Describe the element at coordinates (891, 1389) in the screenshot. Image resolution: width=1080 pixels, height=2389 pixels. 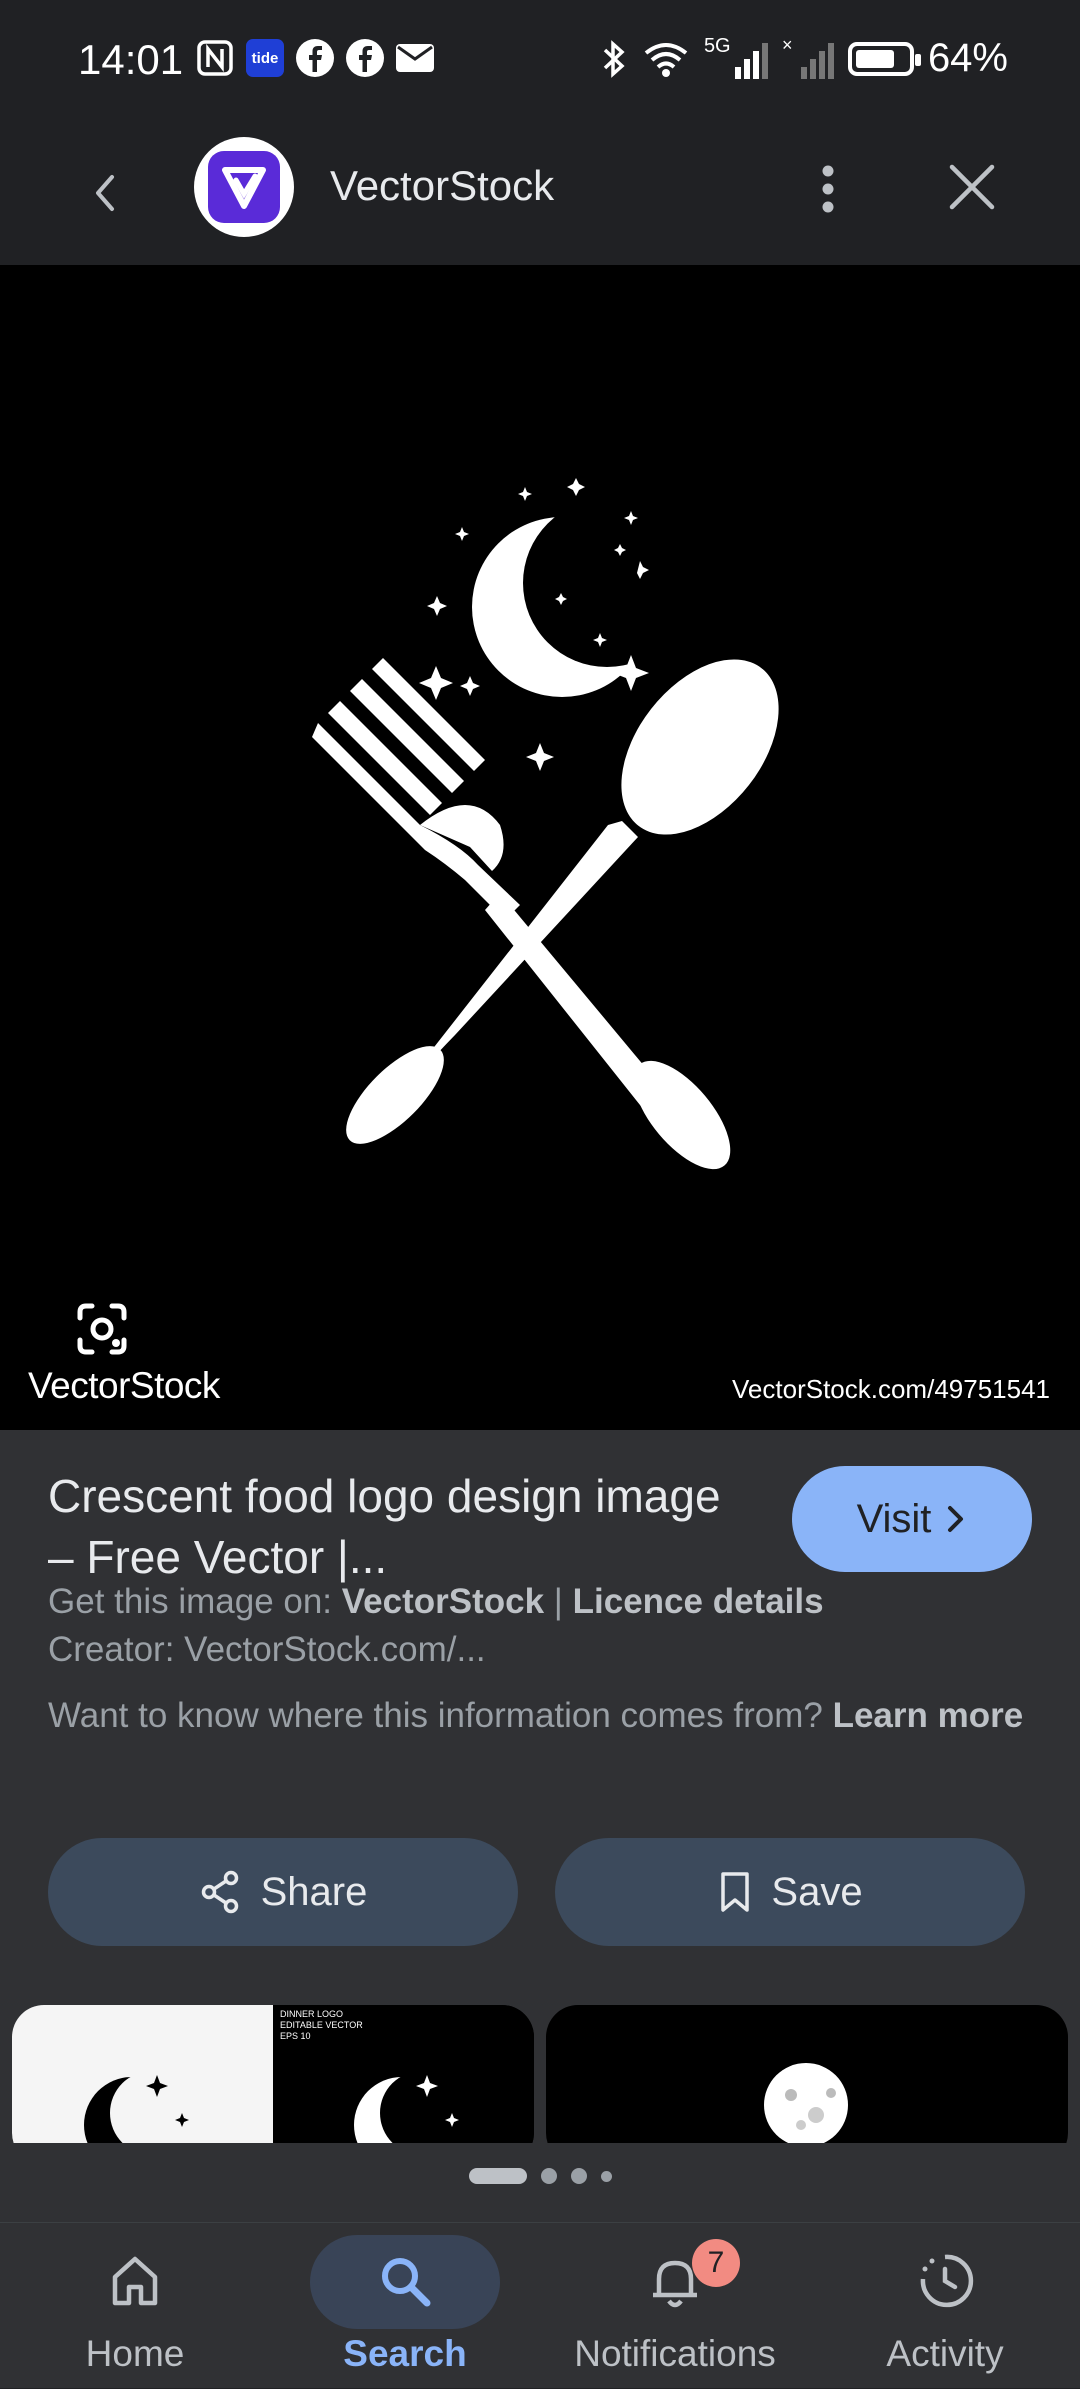
I see `watermark-url: VectorStock.com/49751541` at that location.